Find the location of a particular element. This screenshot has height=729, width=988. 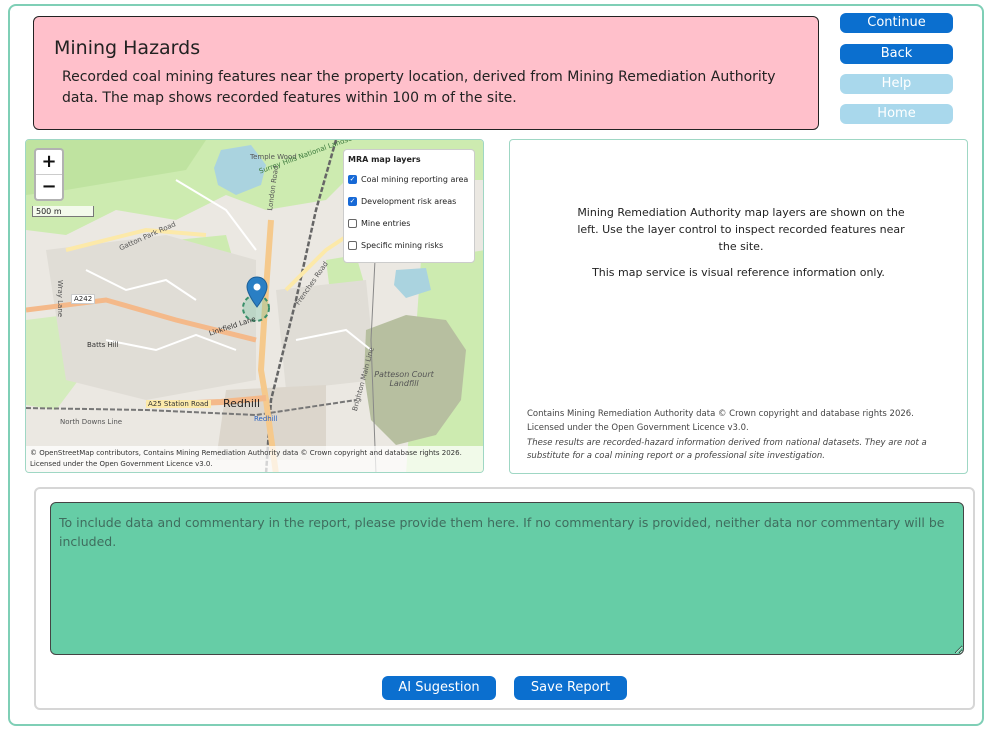

page-title: Mining Hazards is located at coordinates (127, 48).